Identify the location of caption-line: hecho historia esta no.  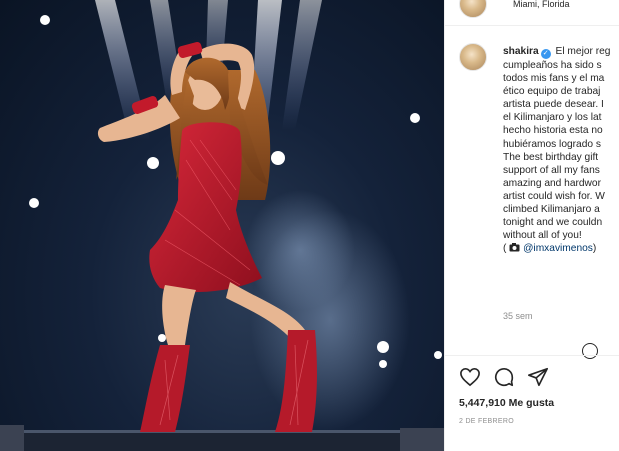
(553, 131).